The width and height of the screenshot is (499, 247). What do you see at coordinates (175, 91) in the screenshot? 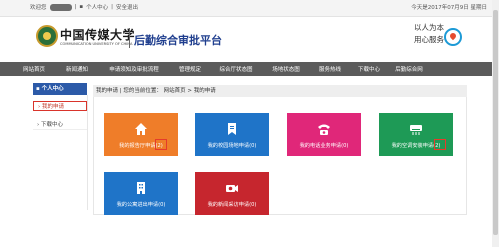
I see `breadcrumb-home-link: 网站首页` at bounding box center [175, 91].